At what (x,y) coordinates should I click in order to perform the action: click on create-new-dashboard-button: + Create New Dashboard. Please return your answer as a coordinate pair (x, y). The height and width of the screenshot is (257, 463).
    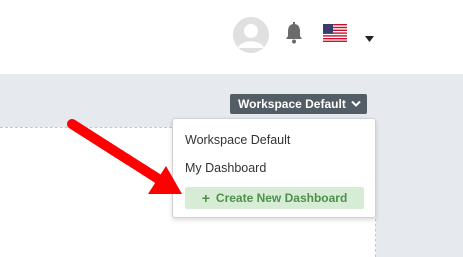
    Looking at the image, I should click on (274, 198).